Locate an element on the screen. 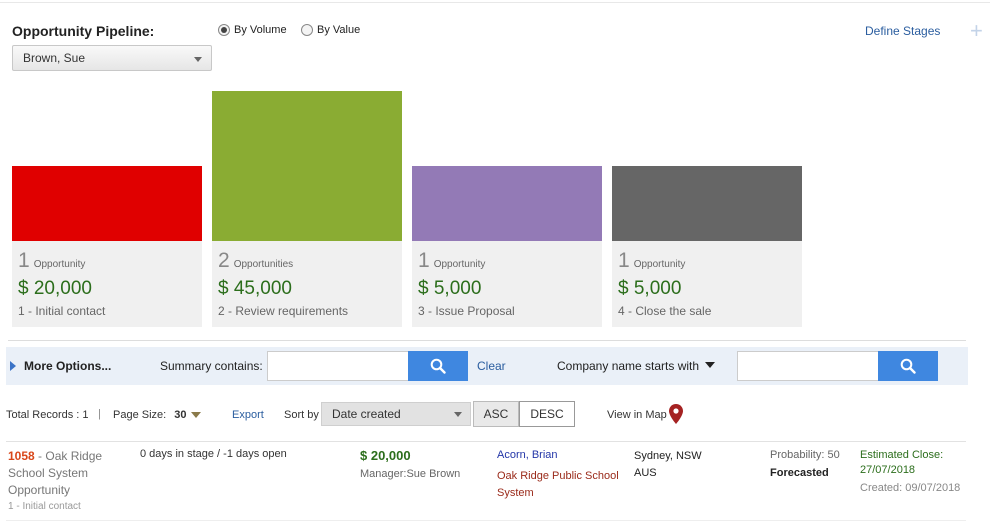 The image size is (1002, 530). summary-search-button is located at coordinates (438, 366).